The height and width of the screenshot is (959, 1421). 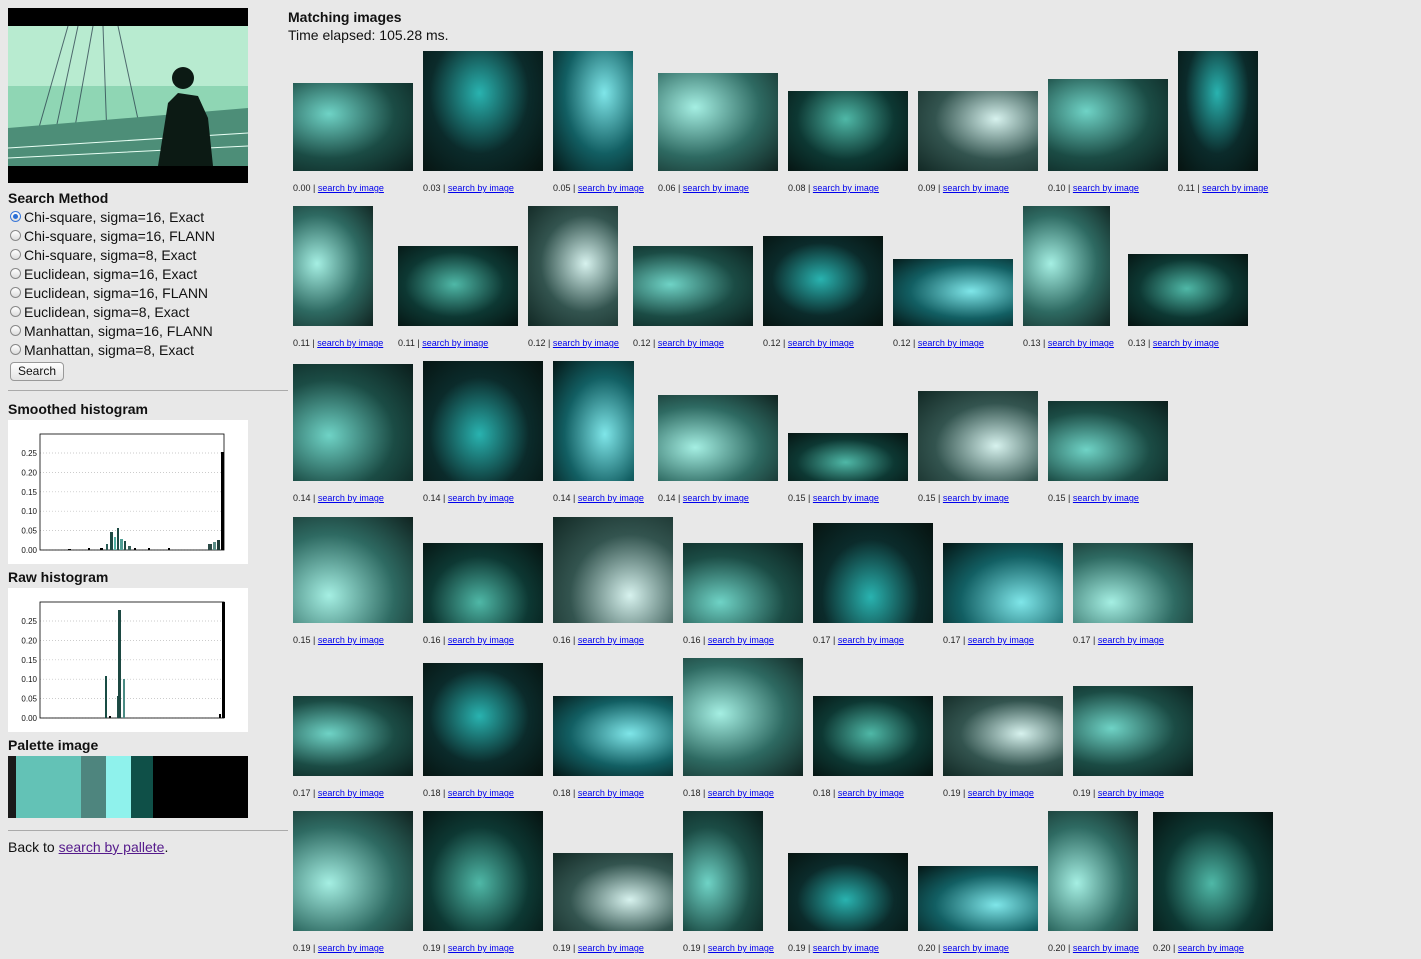 What do you see at coordinates (112, 847) in the screenshot?
I see `search-by-pallete-link: search by pallete` at bounding box center [112, 847].